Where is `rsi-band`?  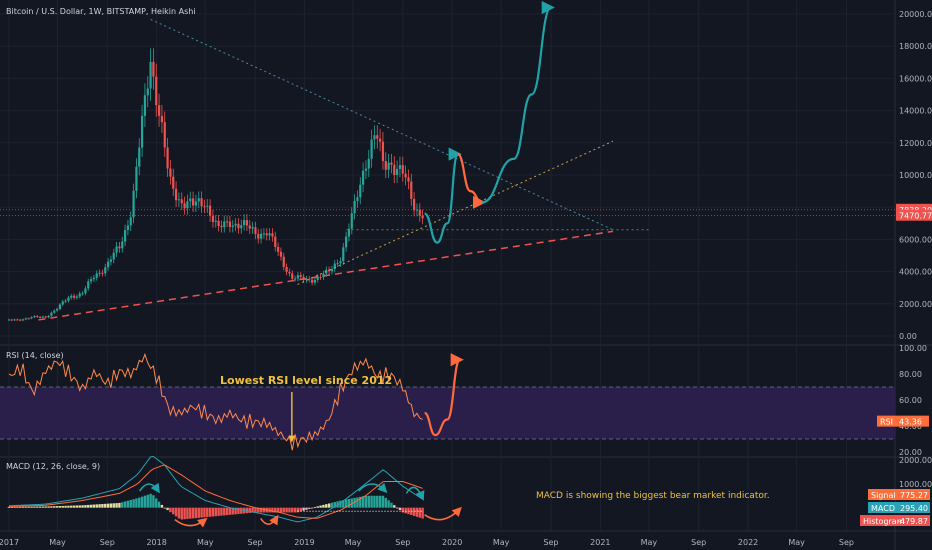
rsi-band is located at coordinates (447, 413).